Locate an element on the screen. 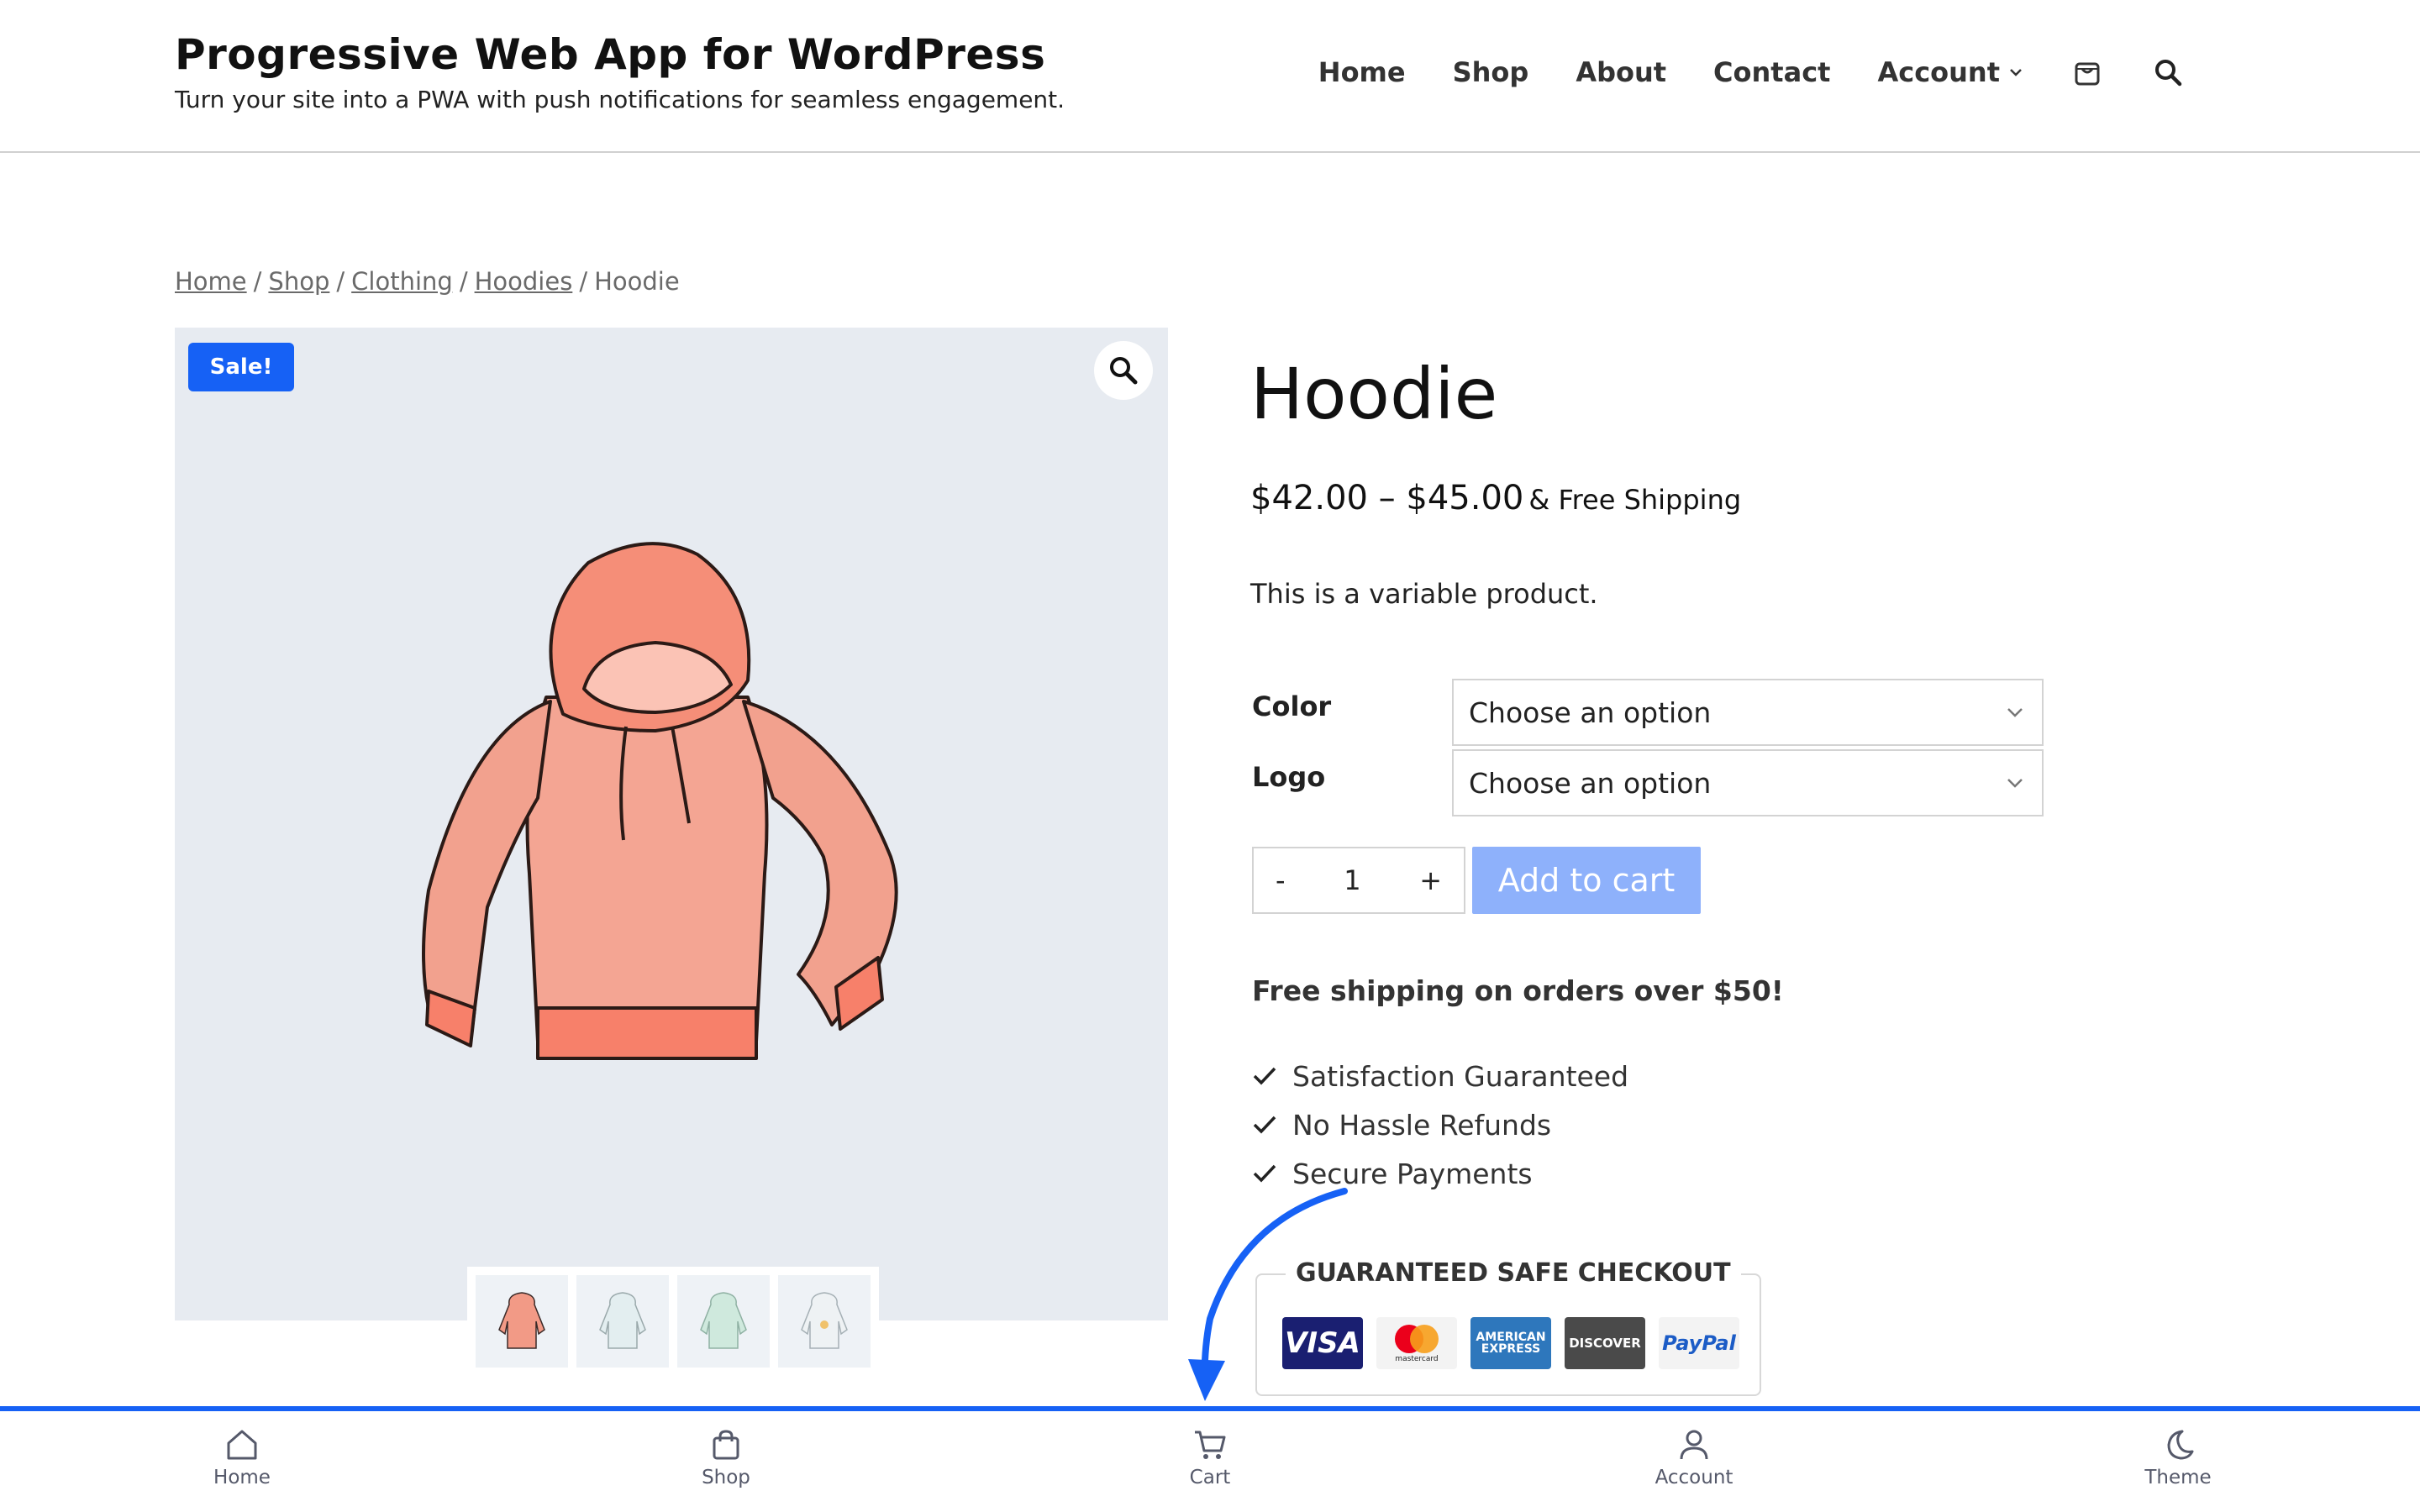 This screenshot has width=2420, height=1512. main-nav: Home Shop About Contact Account is located at coordinates (1751, 72).